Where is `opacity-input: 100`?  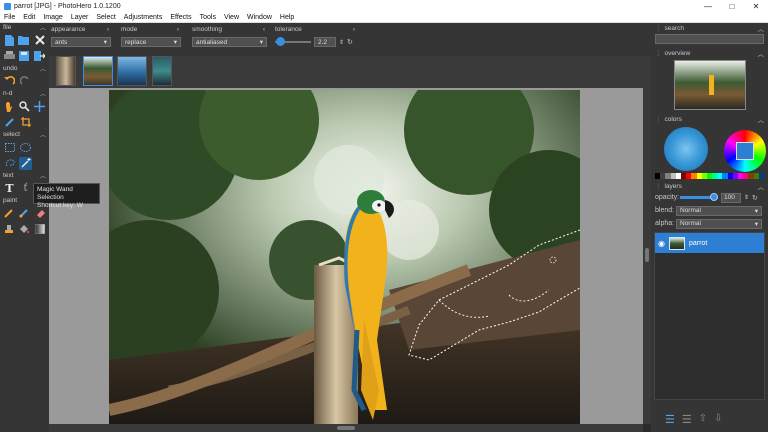
opacity-input: 100 is located at coordinates (731, 197).